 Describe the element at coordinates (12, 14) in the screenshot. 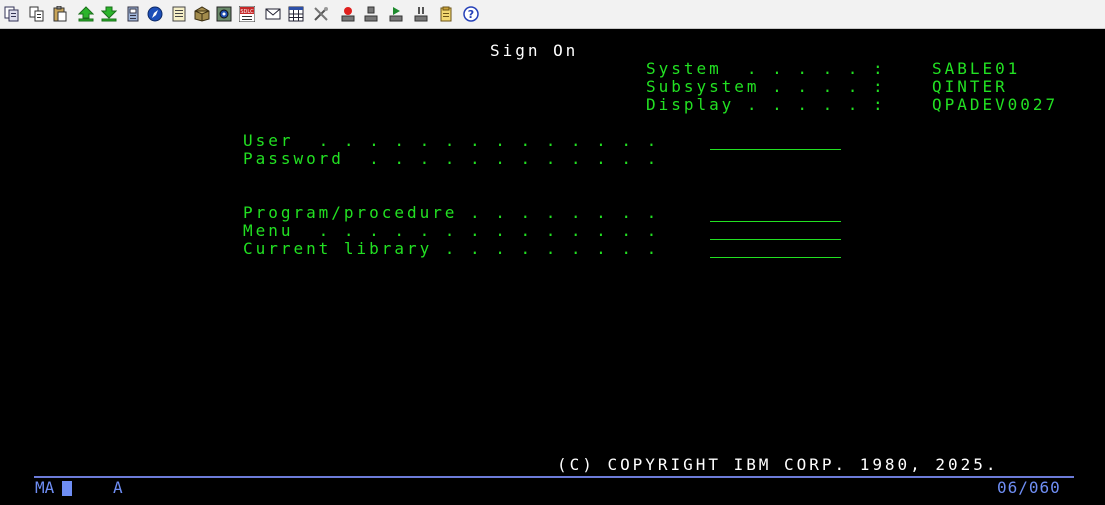

I see `copy-screen-icon` at that location.